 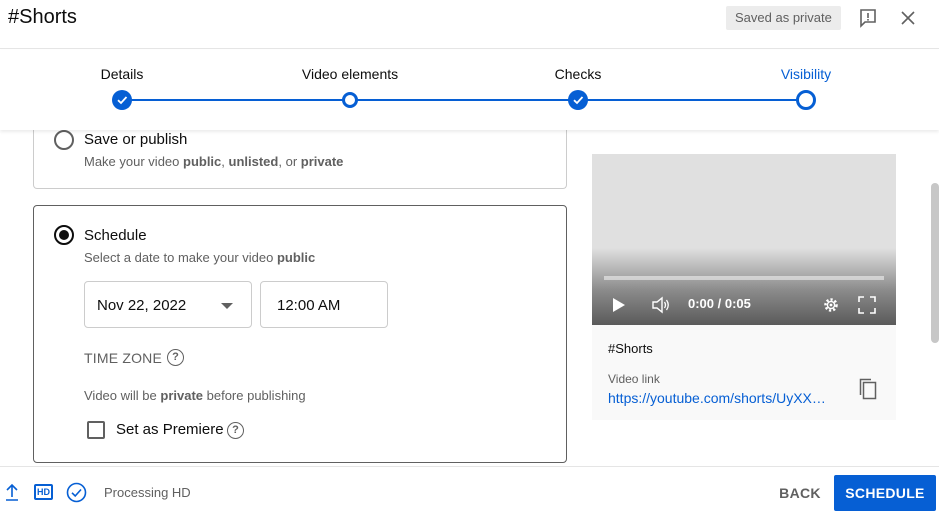 What do you see at coordinates (235, 430) in the screenshot?
I see `premiere-help-icon: ?` at bounding box center [235, 430].